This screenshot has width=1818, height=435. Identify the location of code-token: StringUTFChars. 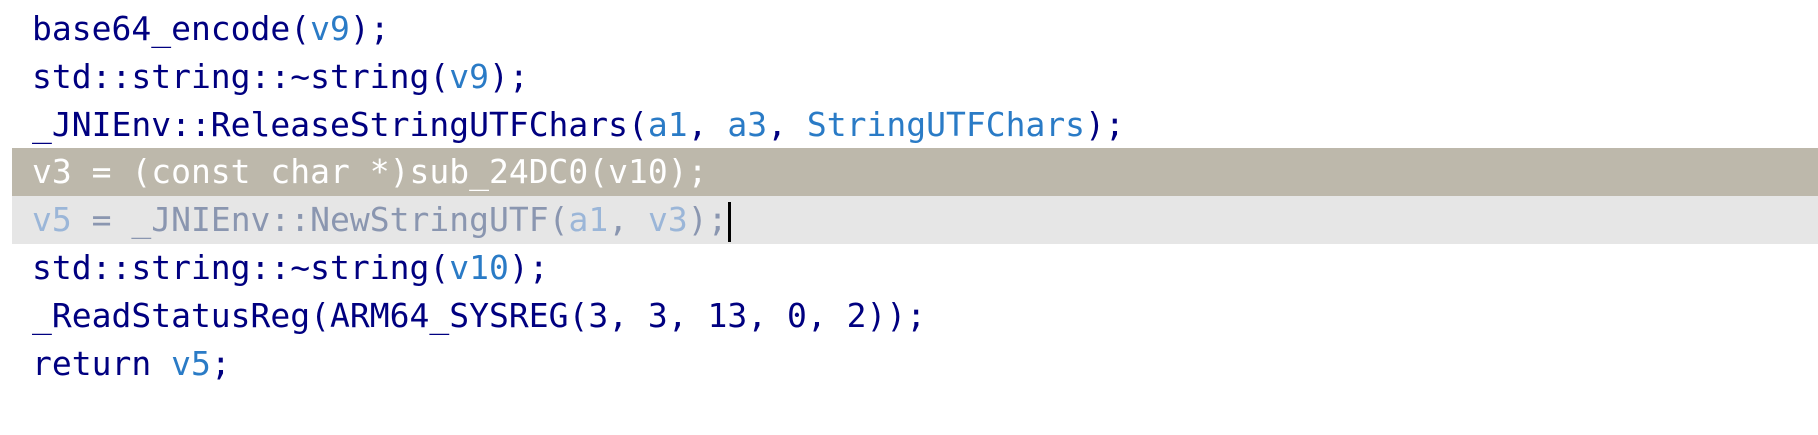
(946, 124).